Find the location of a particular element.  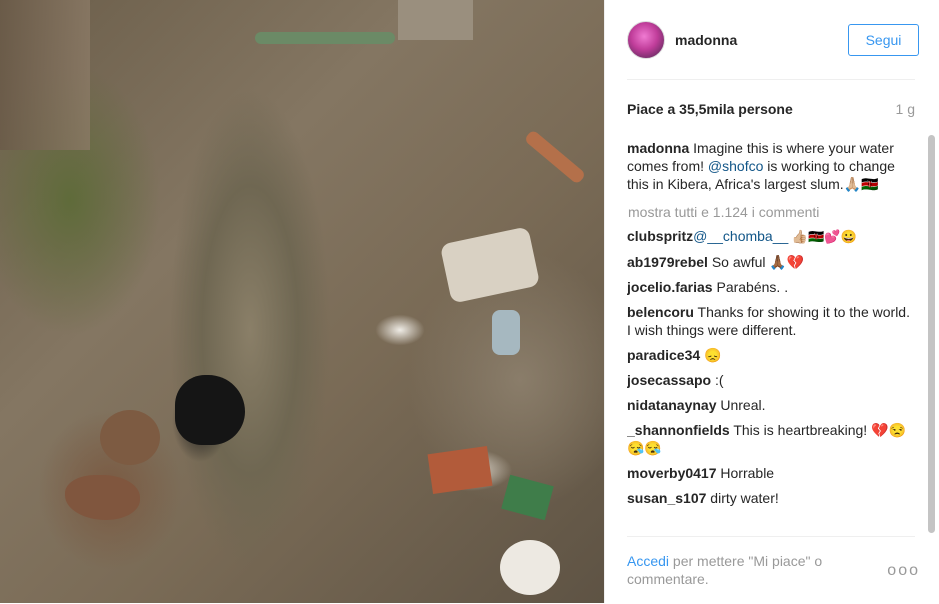

login-link: Accedi is located at coordinates (648, 561).